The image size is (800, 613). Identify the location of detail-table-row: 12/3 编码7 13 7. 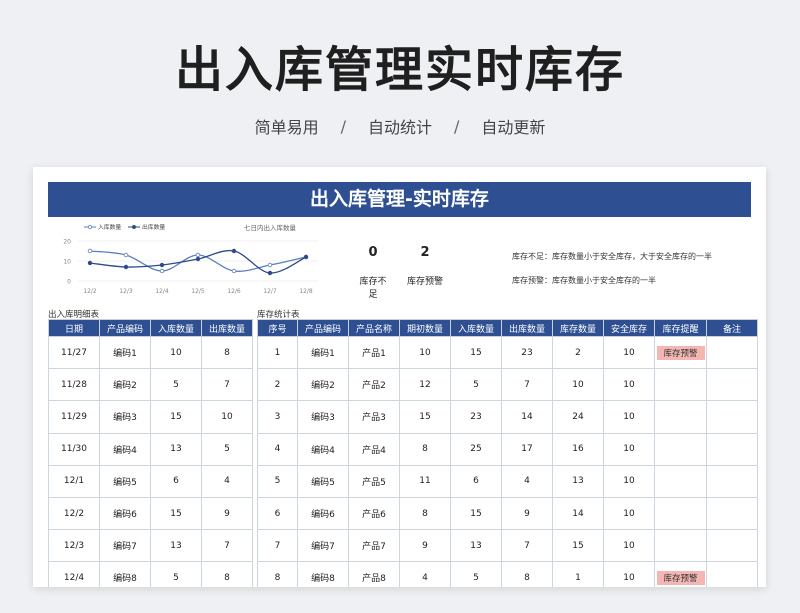
(150, 546).